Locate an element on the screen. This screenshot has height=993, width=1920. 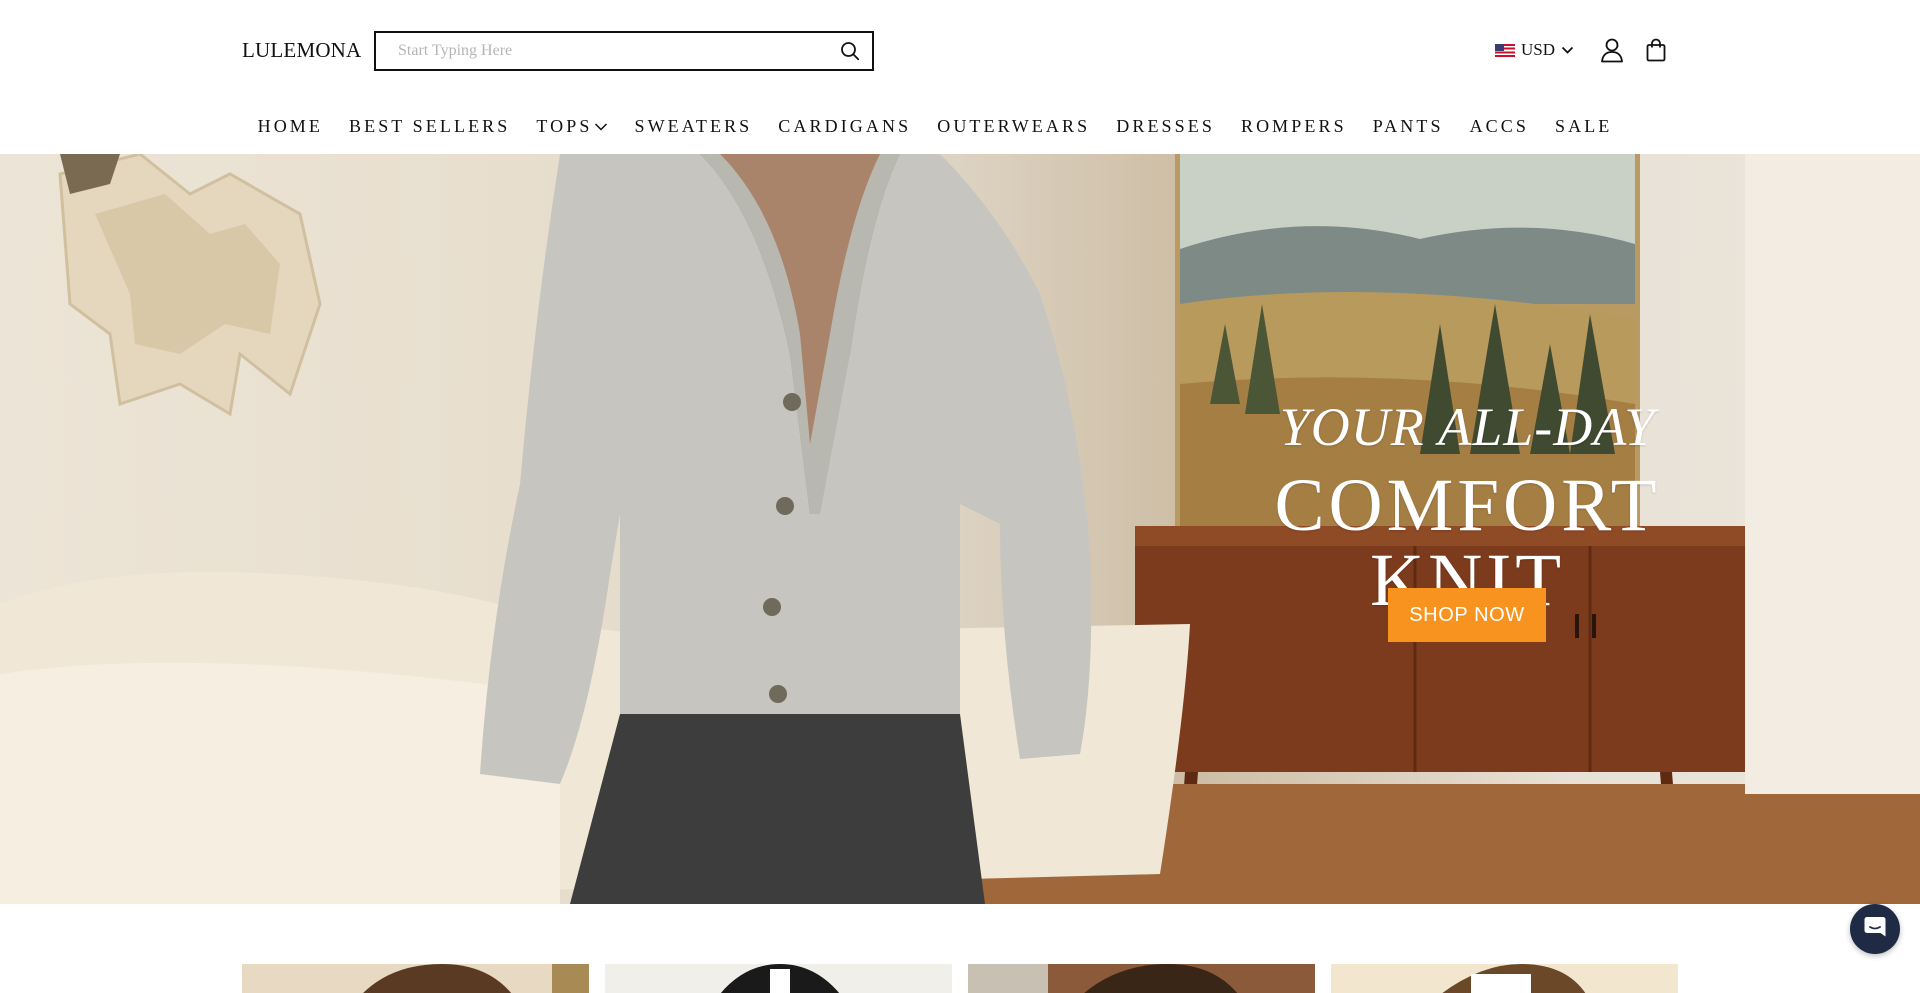
nav-label: SWEATERS is located at coordinates (693, 126).